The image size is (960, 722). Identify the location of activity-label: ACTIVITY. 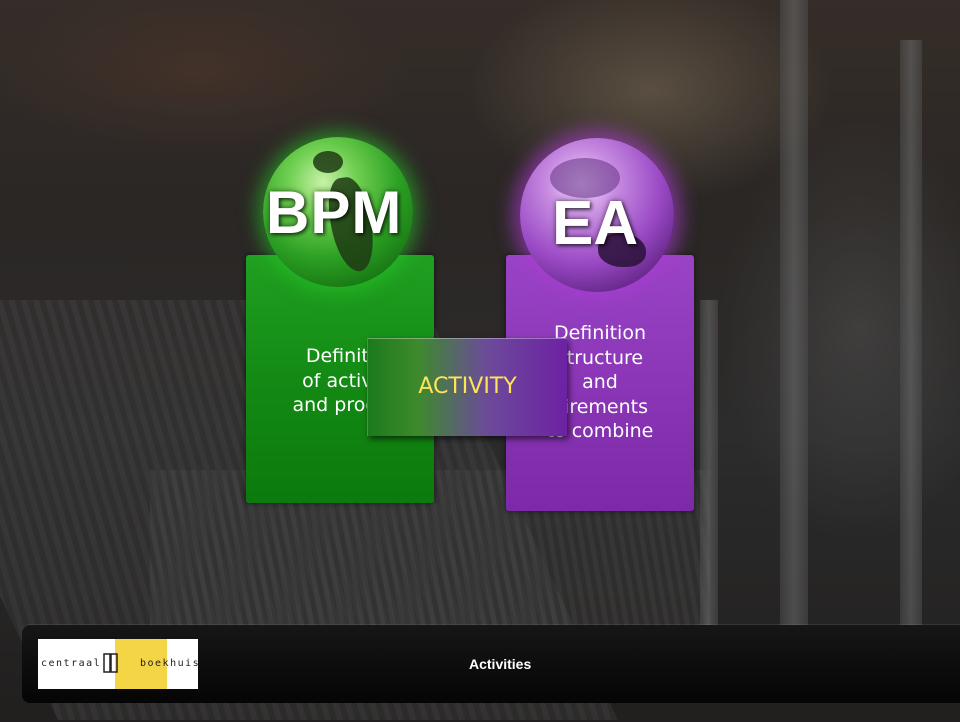
(467, 386).